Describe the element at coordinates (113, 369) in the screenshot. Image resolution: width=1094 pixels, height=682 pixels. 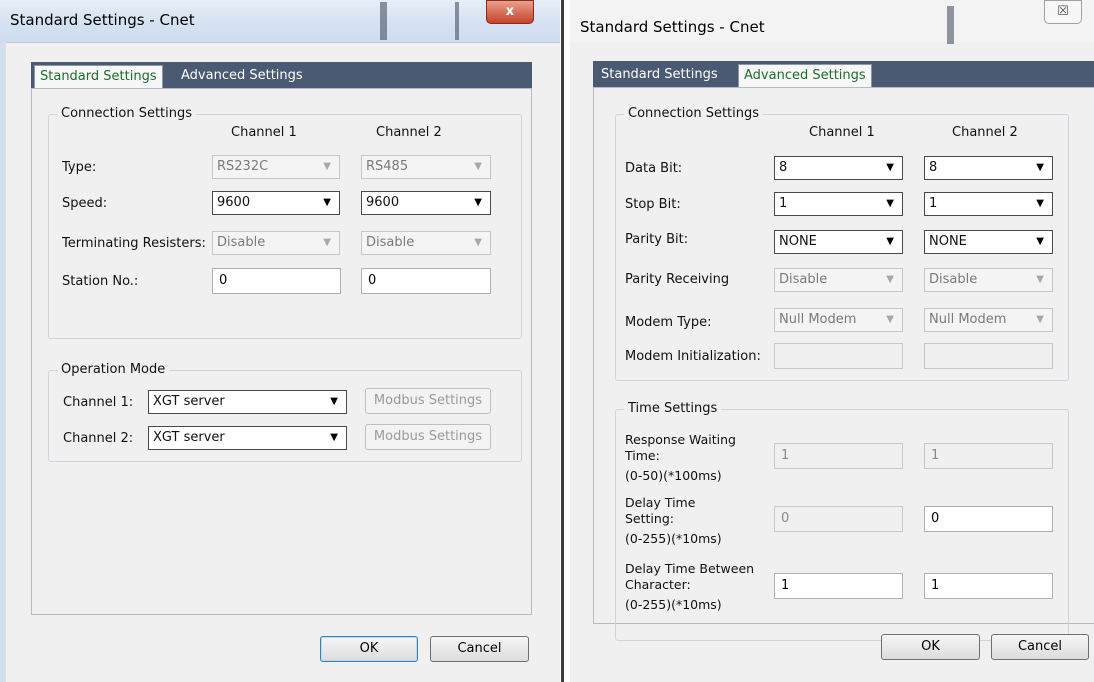
I see `group-title: Operation Mode` at that location.